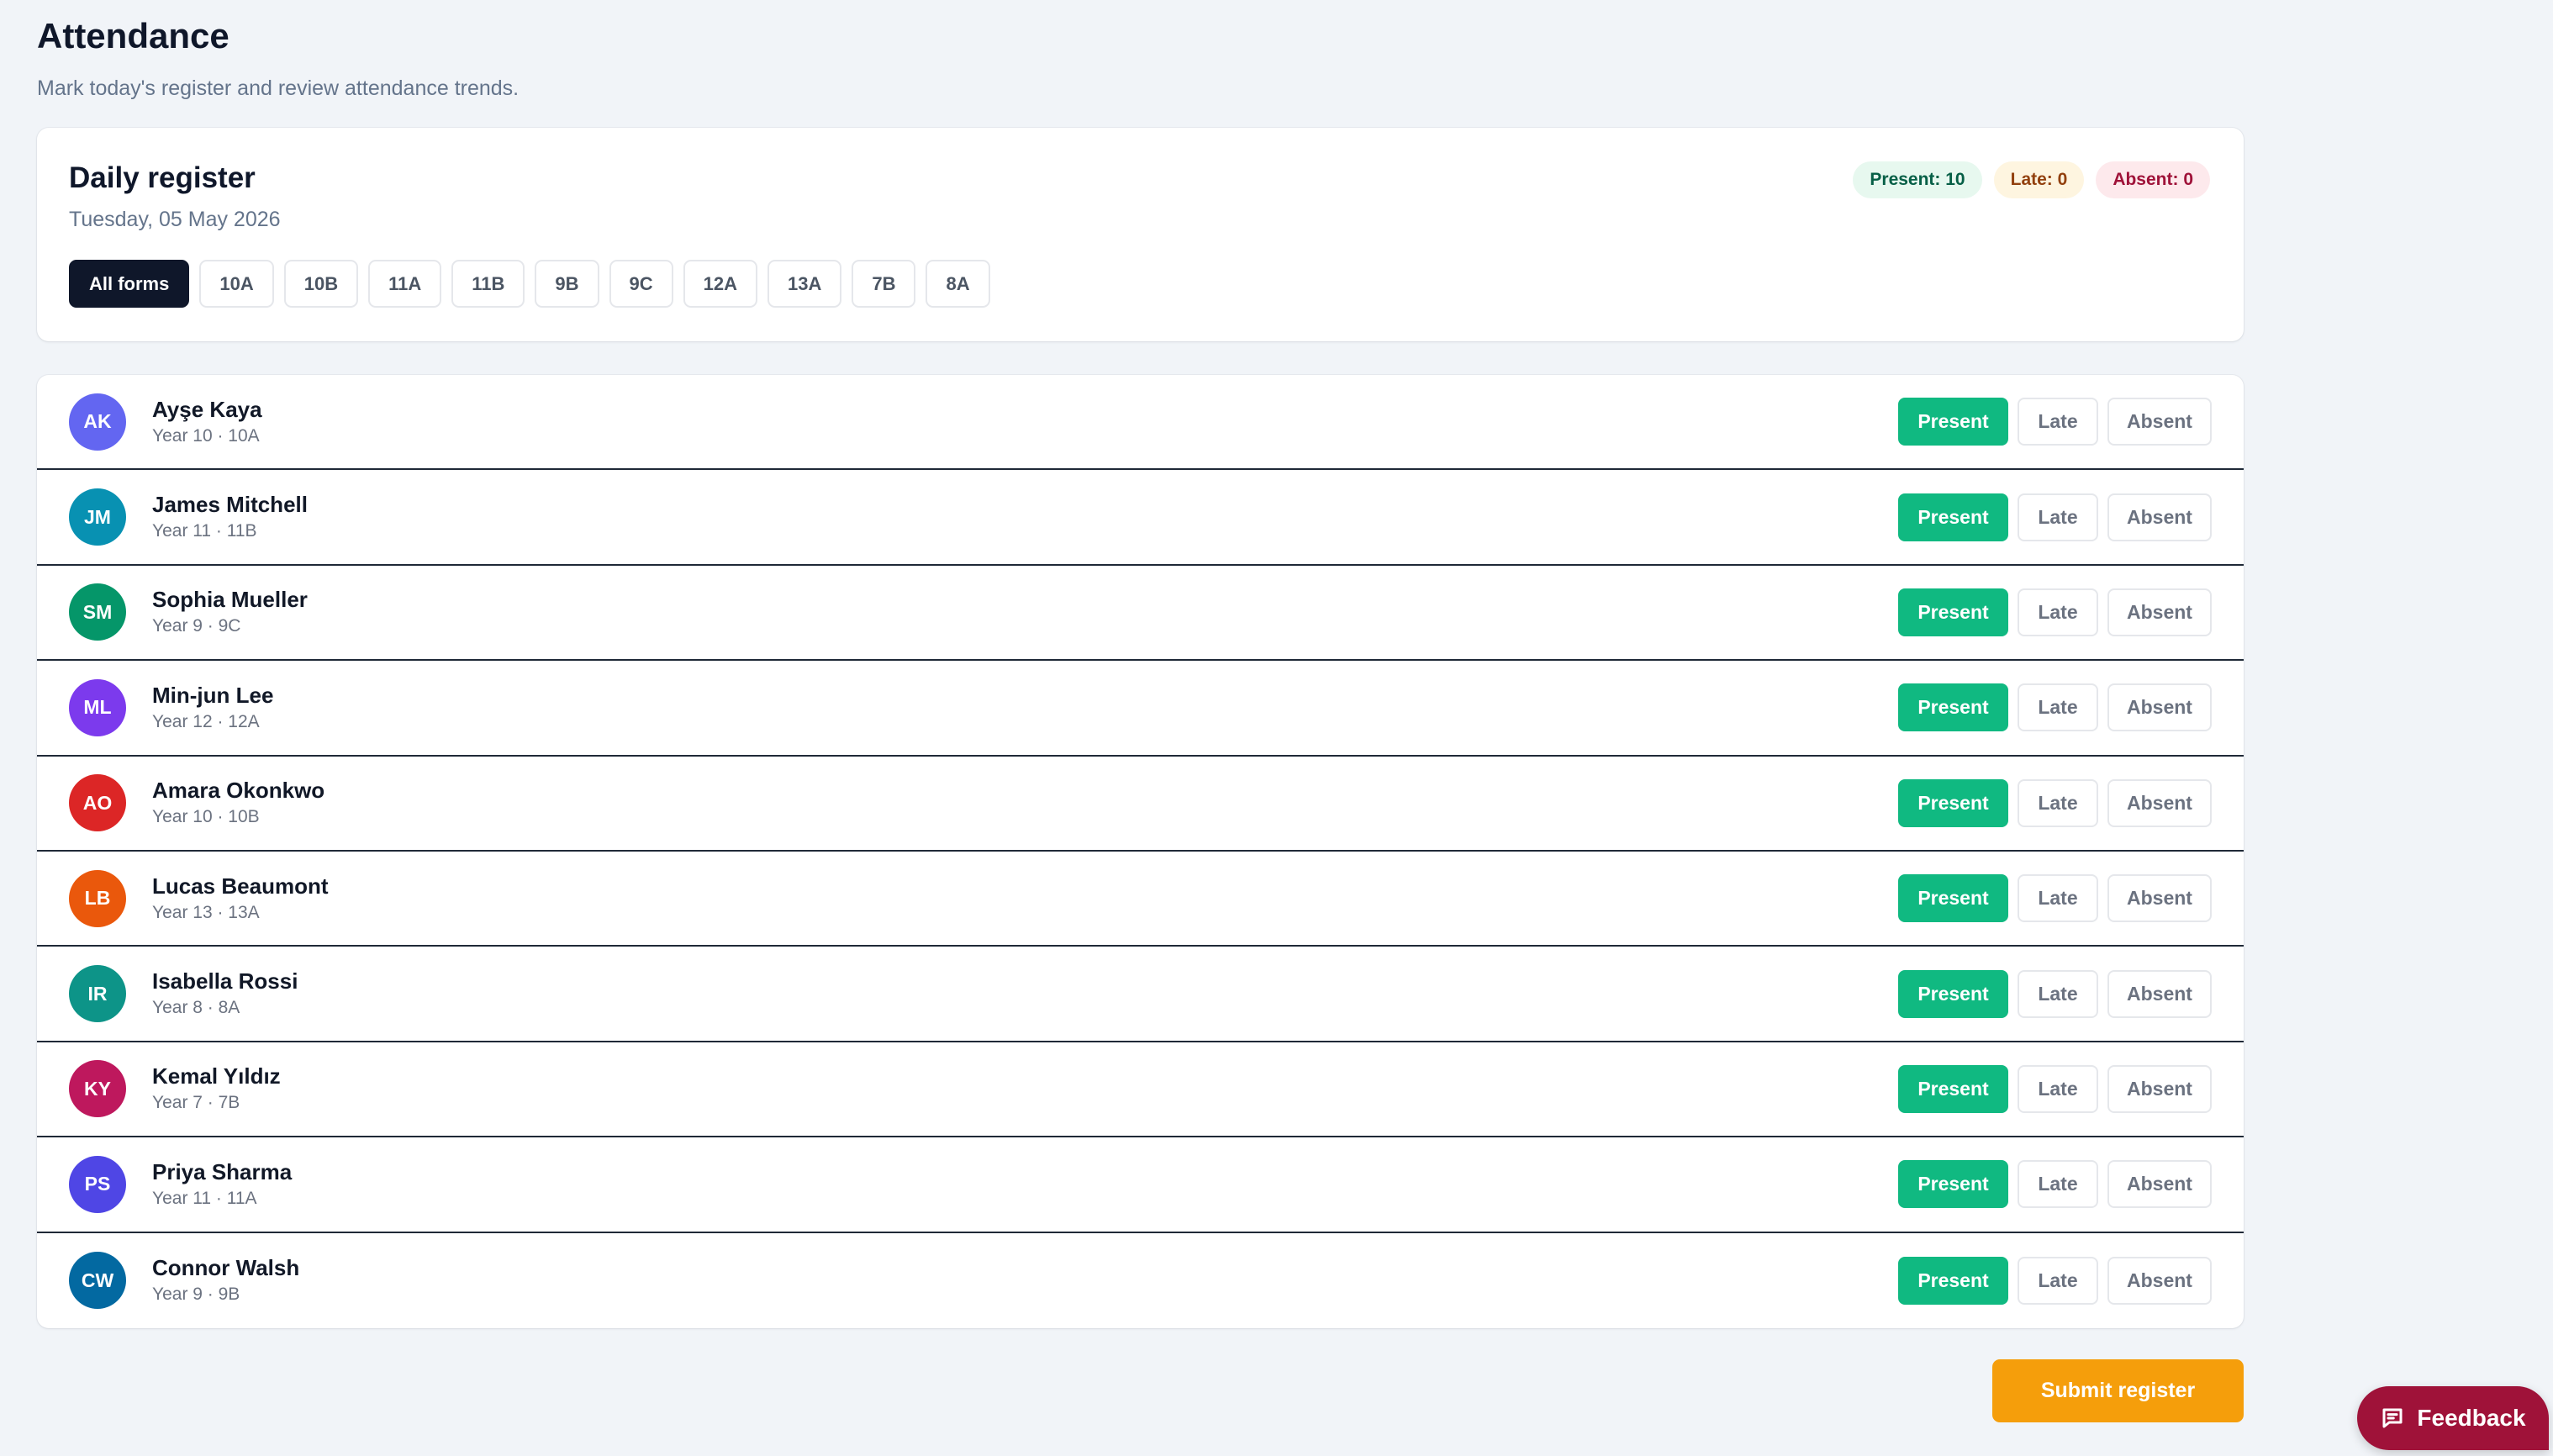 The image size is (2553, 1456). What do you see at coordinates (226, 1268) in the screenshot?
I see `student-name: Connor Walsh` at bounding box center [226, 1268].